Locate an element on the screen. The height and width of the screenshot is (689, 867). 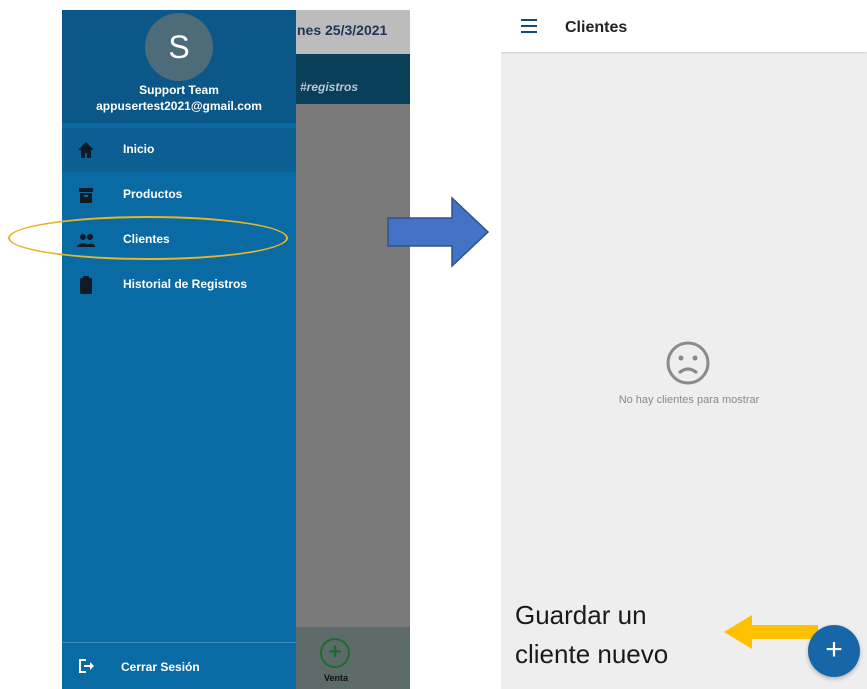
avatar: S is located at coordinates (179, 47).